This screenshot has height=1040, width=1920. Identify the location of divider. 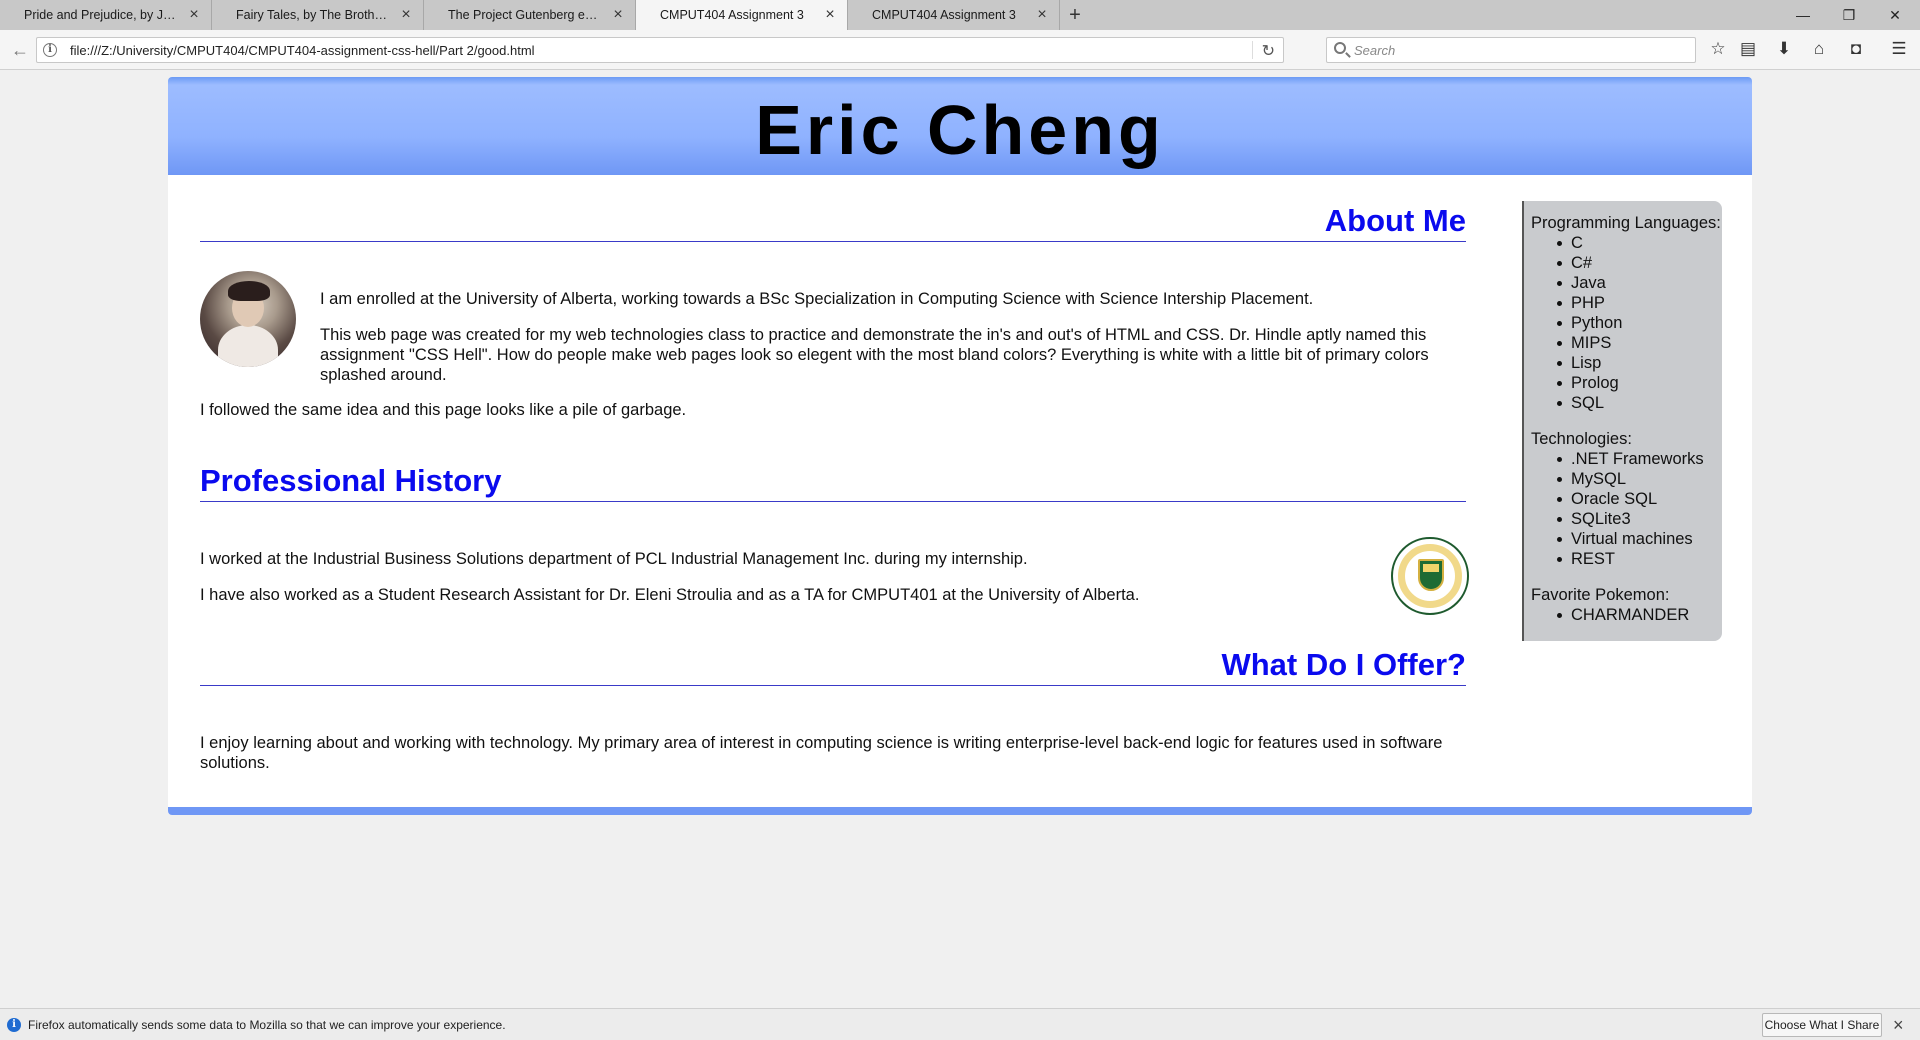
(1252, 50).